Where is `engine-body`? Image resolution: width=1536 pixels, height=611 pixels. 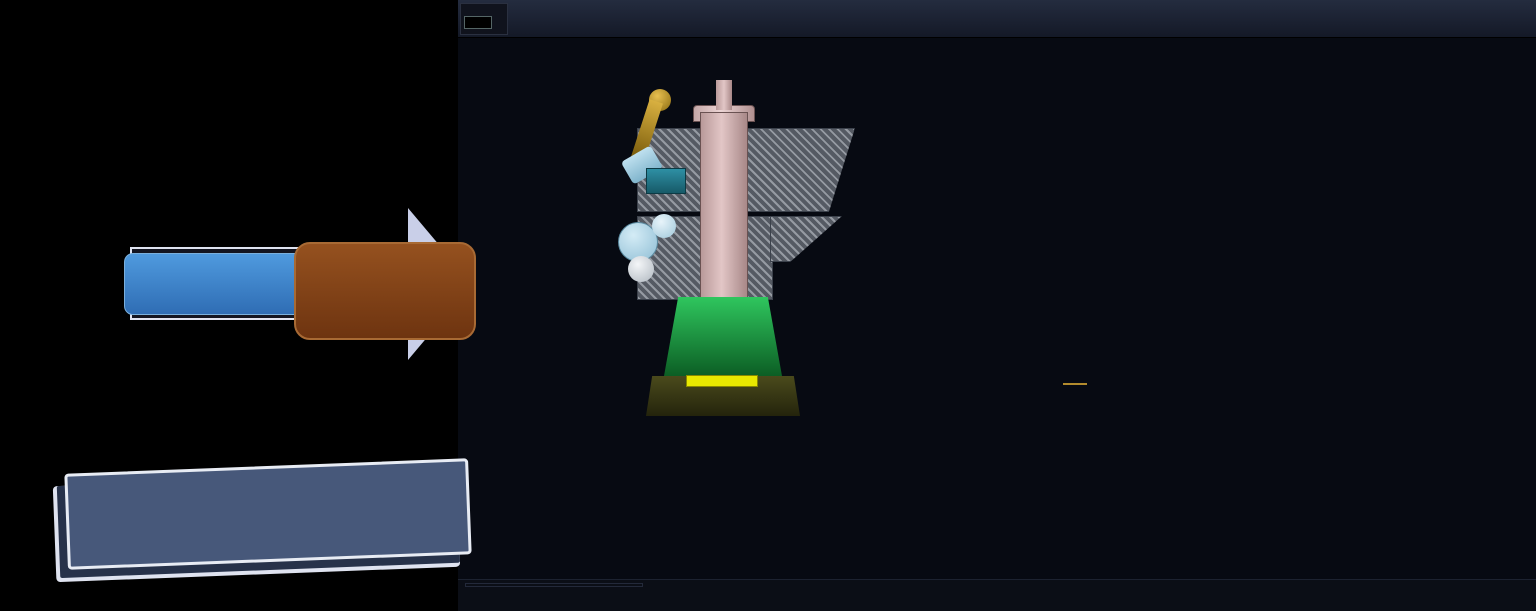 engine-body is located at coordinates (723, 336).